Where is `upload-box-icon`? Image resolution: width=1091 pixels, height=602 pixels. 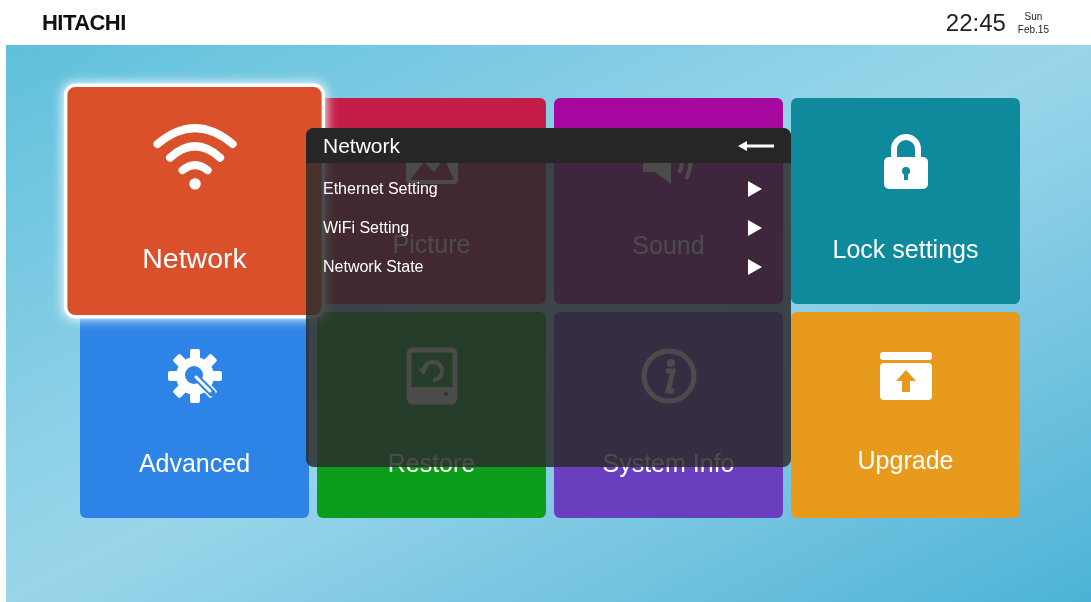
upload-box-icon is located at coordinates (905, 376).